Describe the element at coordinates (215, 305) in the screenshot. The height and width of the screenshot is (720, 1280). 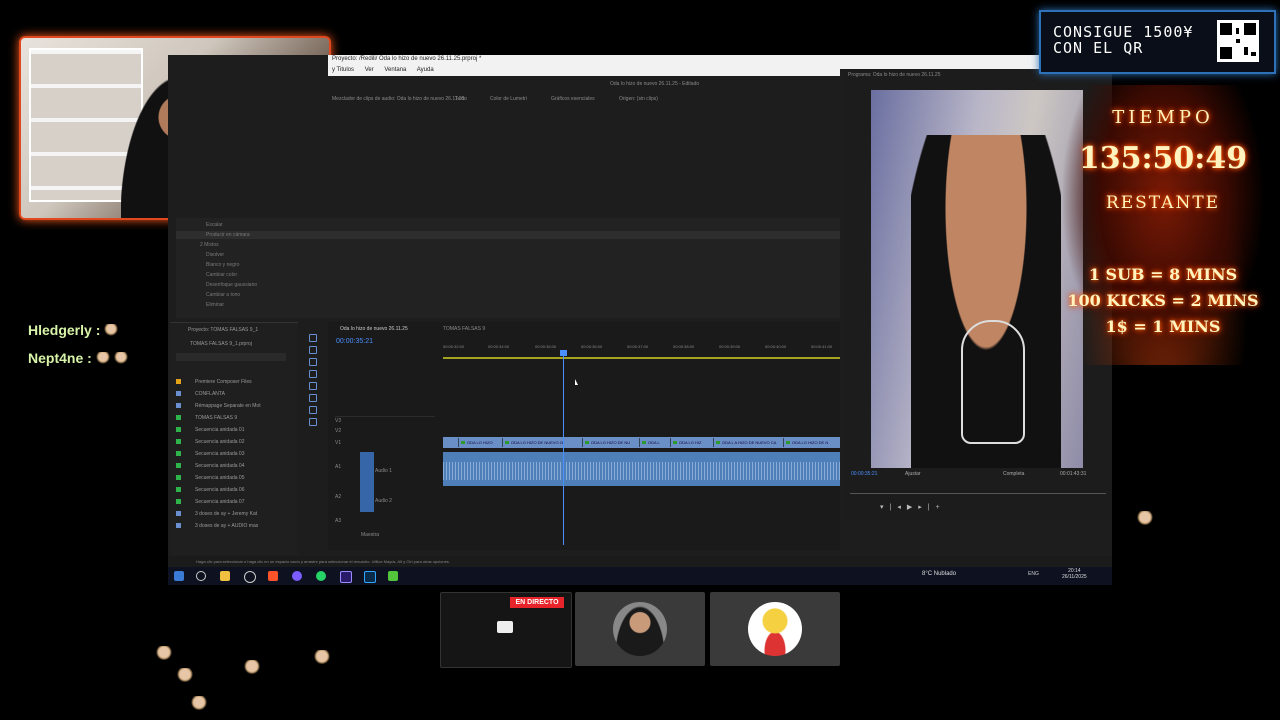
I see `effect-item: Eliminar` at that location.